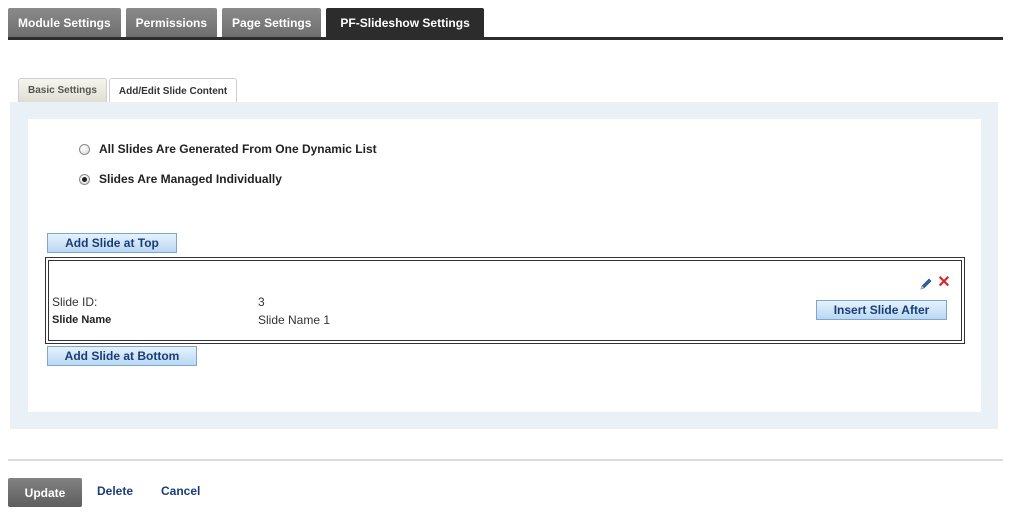 The height and width of the screenshot is (512, 1010). I want to click on add-slide-top-button: Add Slide at Top, so click(112, 243).